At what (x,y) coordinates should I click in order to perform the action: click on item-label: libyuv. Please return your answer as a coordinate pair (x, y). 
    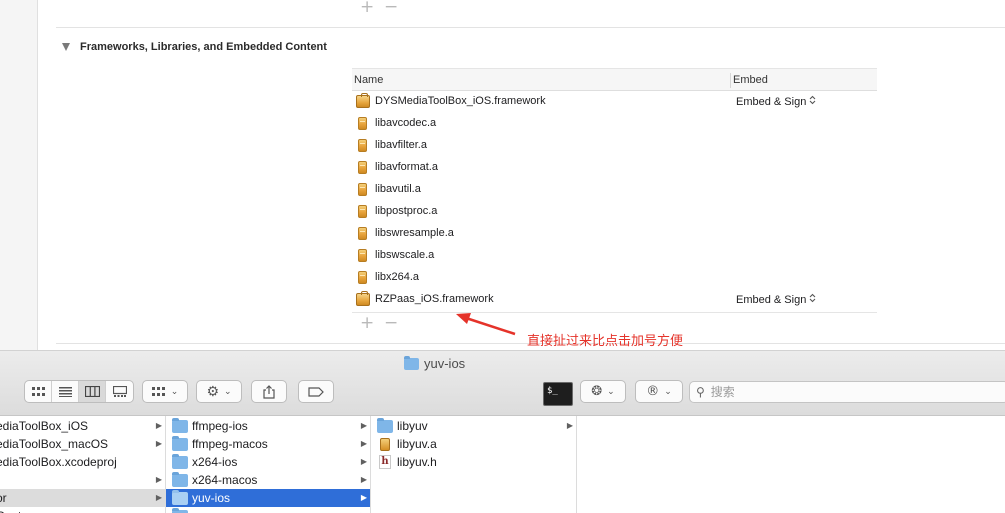
    Looking at the image, I should click on (412, 426).